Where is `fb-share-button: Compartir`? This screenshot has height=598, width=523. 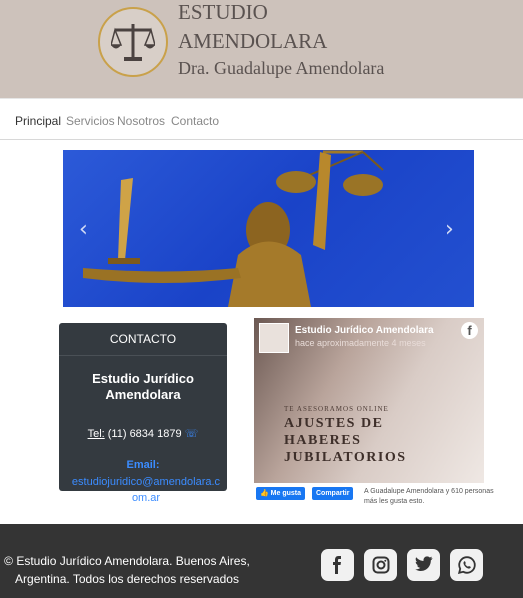
fb-share-button: Compartir is located at coordinates (333, 493).